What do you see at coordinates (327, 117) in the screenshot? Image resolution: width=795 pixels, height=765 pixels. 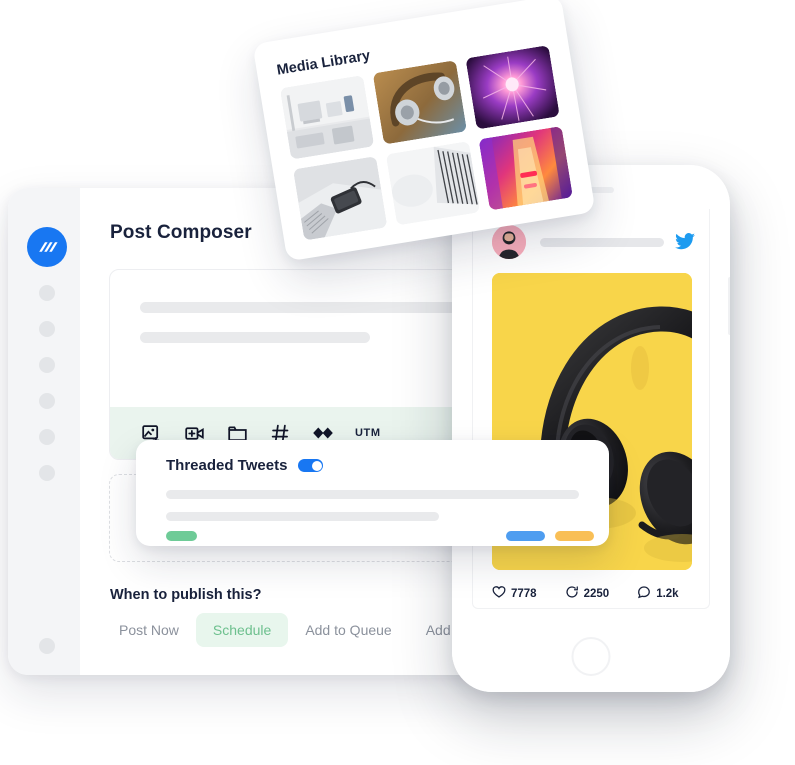 I see `thumb-desk-setup` at bounding box center [327, 117].